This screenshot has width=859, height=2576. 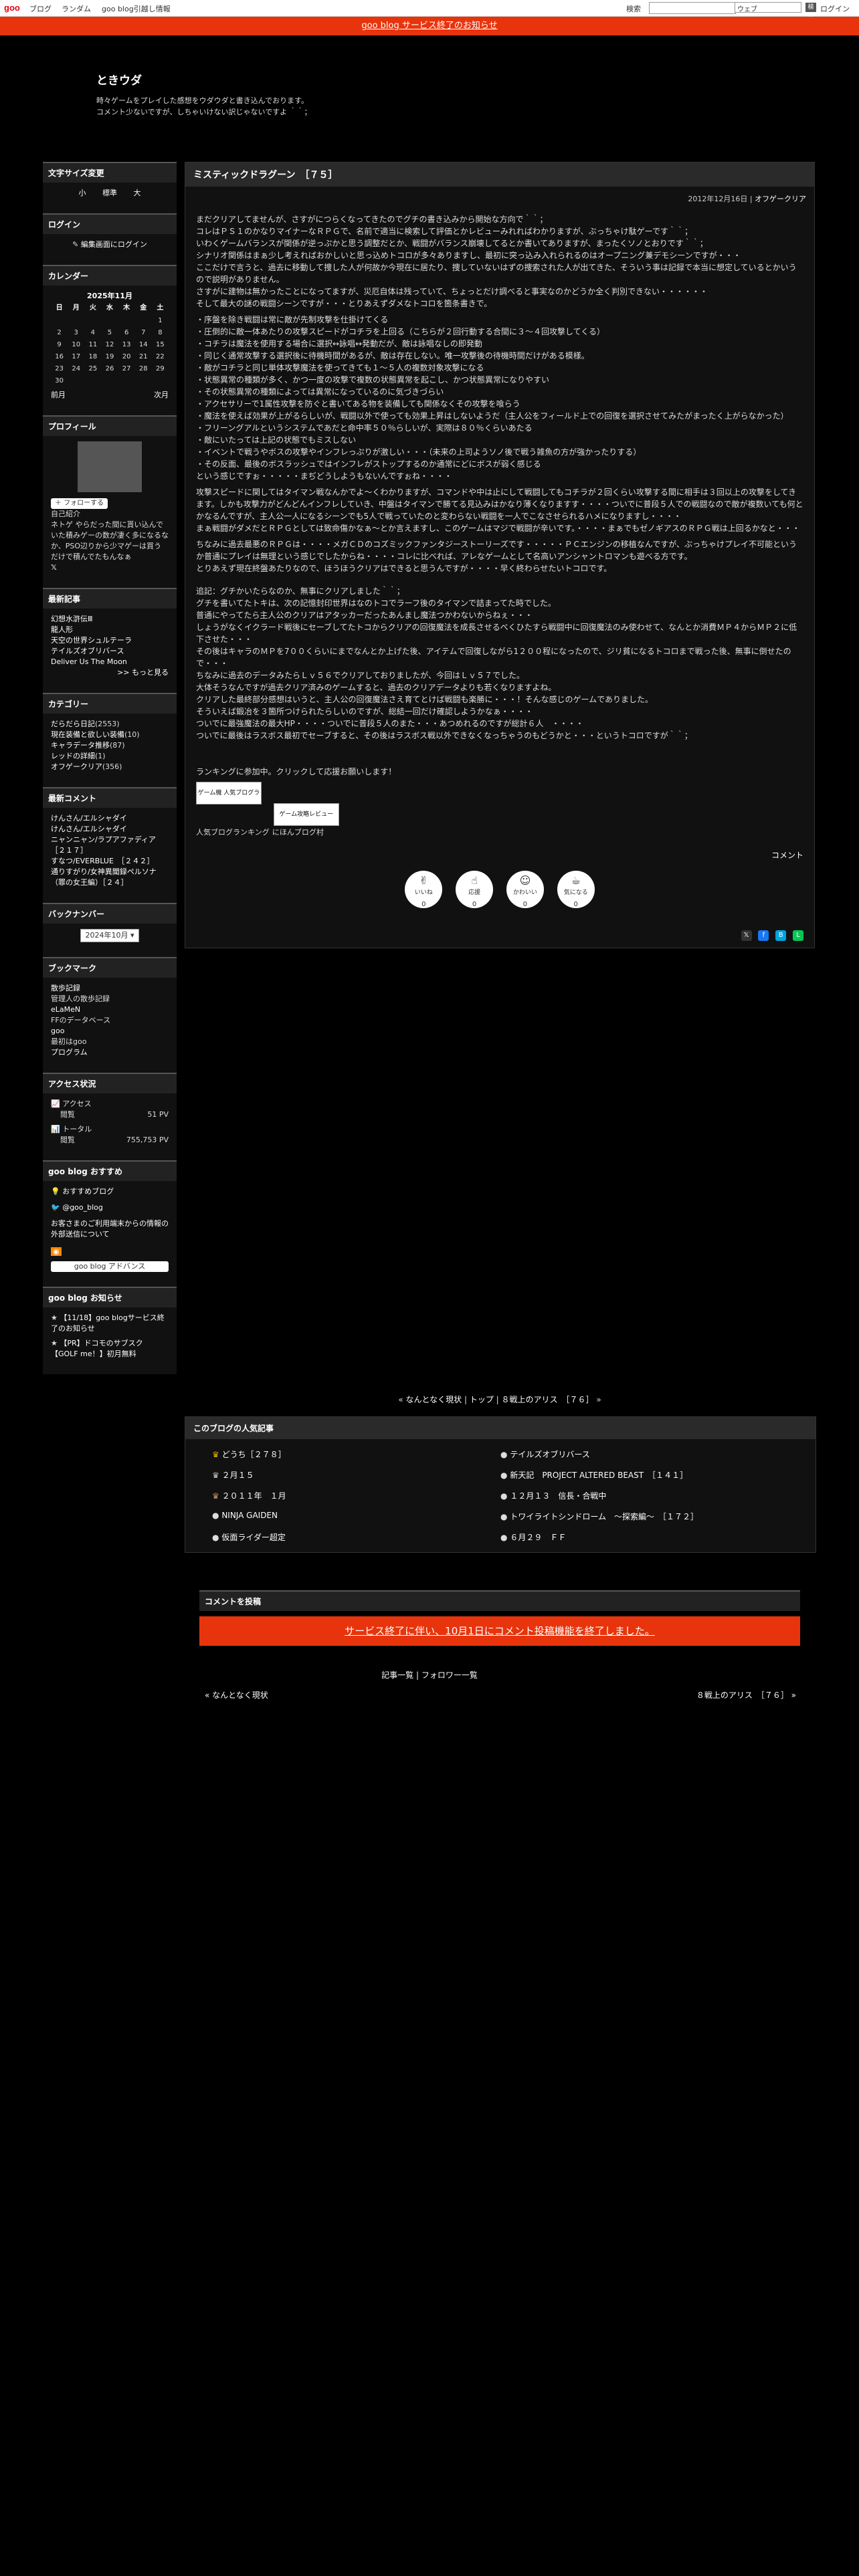 I want to click on post-title: ミスティックドラグーン ［７５］, so click(x=499, y=175).